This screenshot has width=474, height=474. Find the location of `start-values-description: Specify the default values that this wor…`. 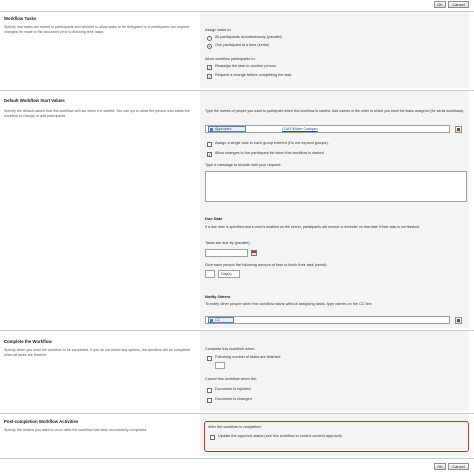

start-values-description: Specify the default values that this wor… is located at coordinates (97, 113).